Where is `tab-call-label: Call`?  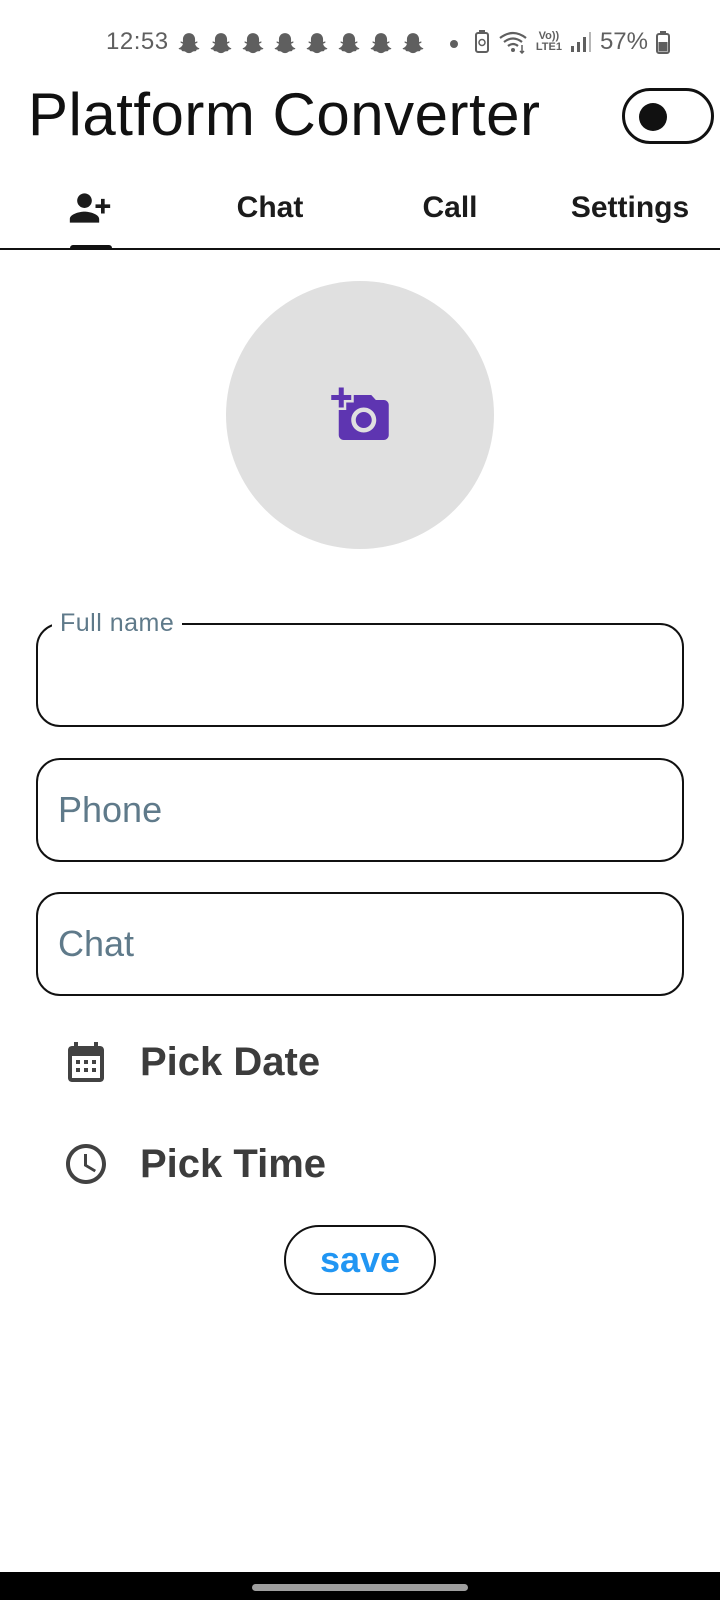
tab-call-label: Call is located at coordinates (450, 207).